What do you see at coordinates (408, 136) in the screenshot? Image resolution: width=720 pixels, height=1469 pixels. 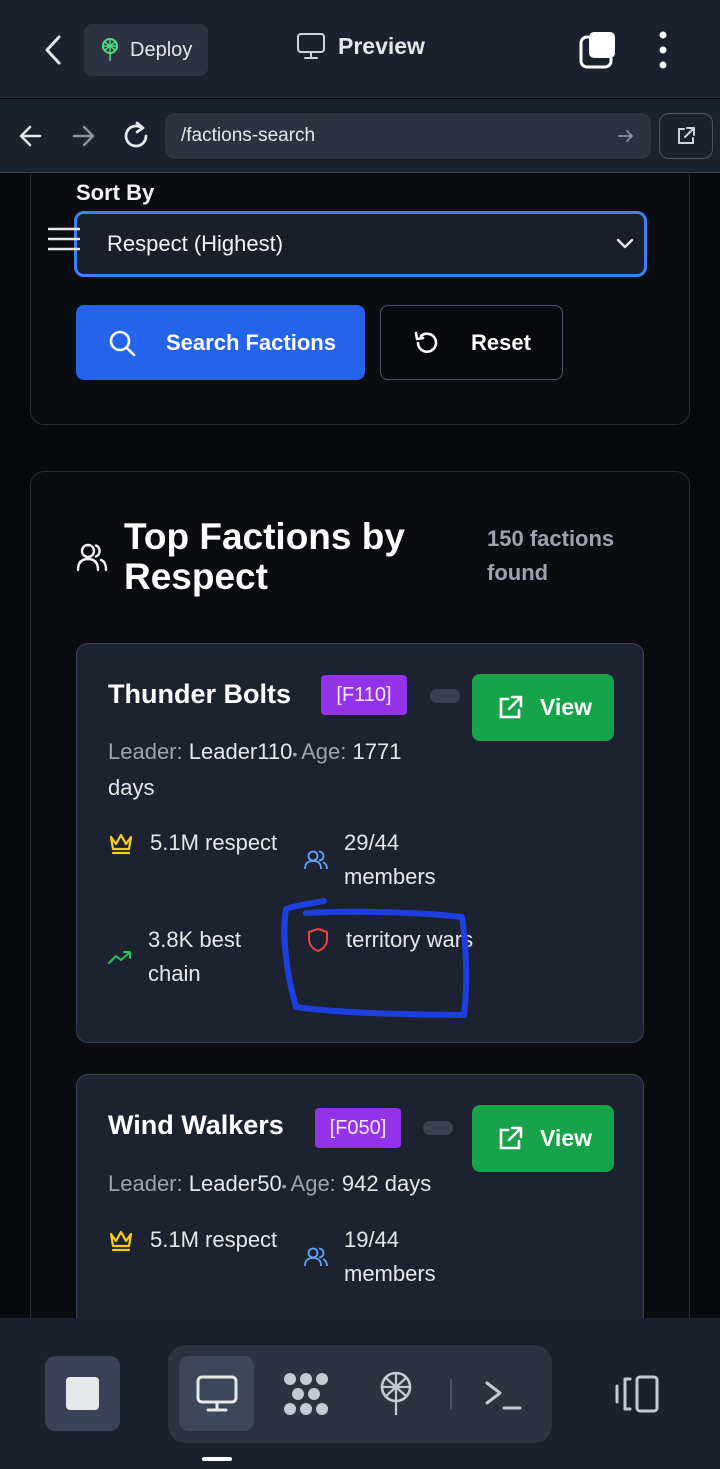 I see `url-input: /factions-search` at bounding box center [408, 136].